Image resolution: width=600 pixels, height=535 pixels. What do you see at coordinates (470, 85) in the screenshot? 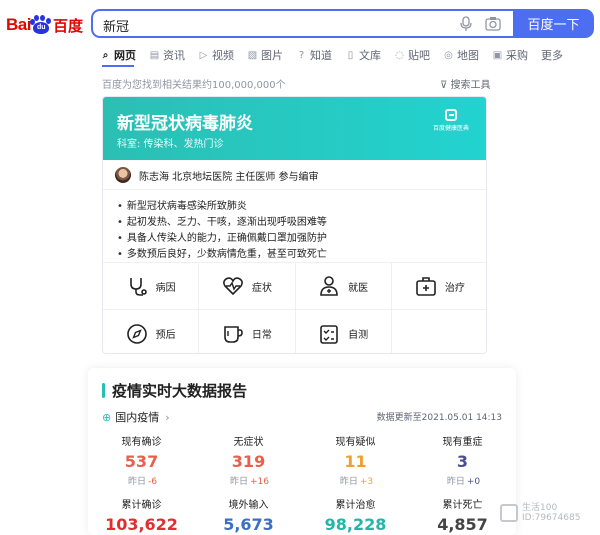
I see `search-tools-label: 搜索工具` at bounding box center [470, 85].